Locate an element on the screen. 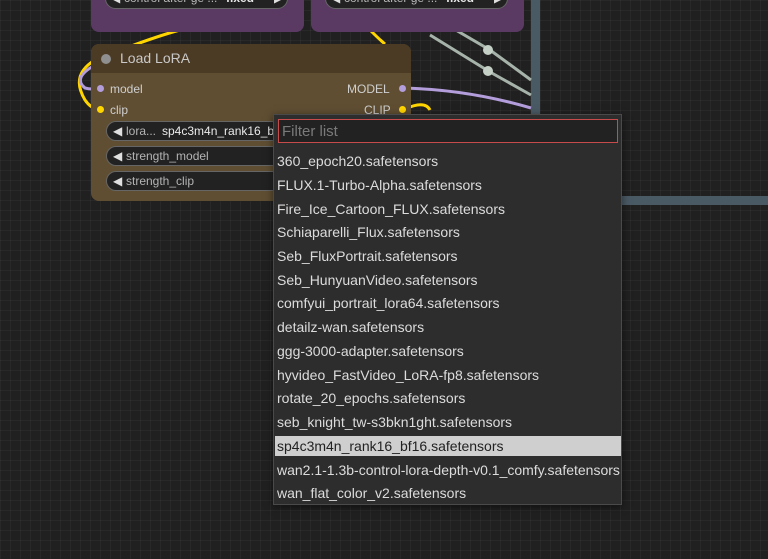  dropdown-item: FLUX.1-Turbo-Alpha.safetensors is located at coordinates (448, 185).